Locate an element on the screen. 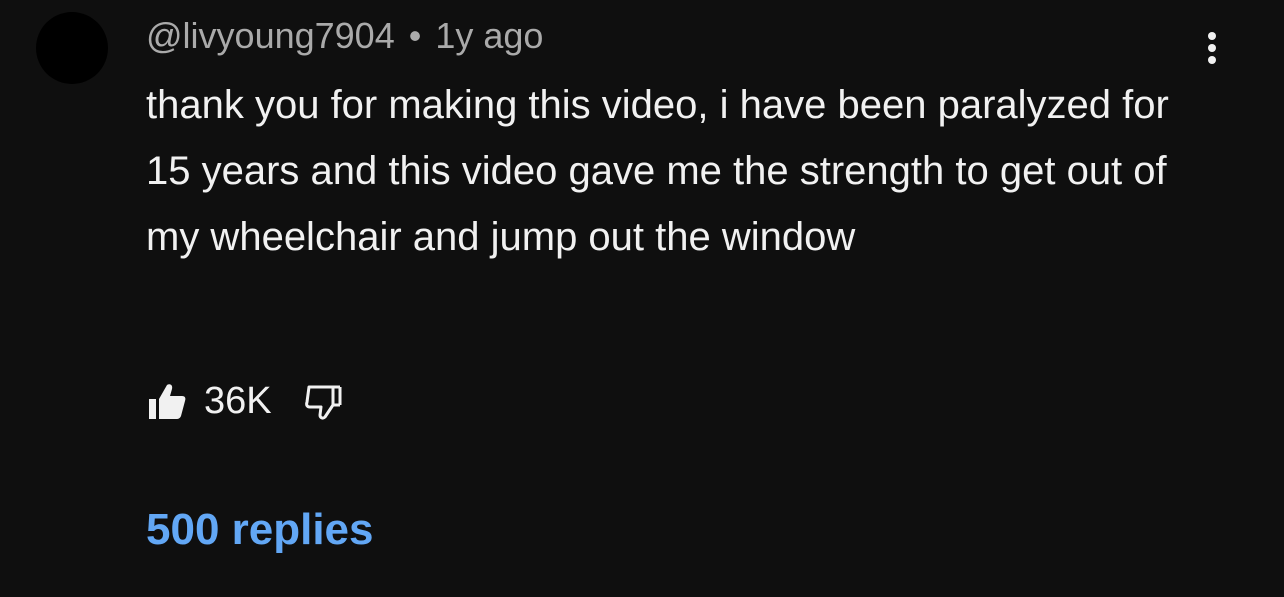 Image resolution: width=1284 pixels, height=597 pixels. dislike-button is located at coordinates (323, 401).